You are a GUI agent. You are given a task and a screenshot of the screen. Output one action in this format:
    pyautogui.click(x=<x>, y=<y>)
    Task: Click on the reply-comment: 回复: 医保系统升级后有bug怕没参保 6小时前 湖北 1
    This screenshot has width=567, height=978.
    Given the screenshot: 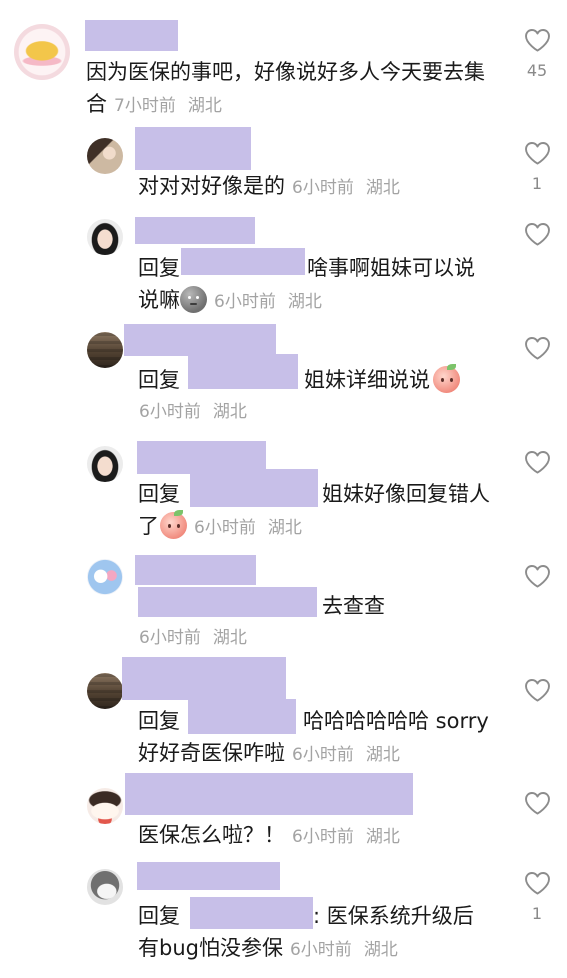 What is the action you would take?
    pyautogui.click(x=283, y=917)
    